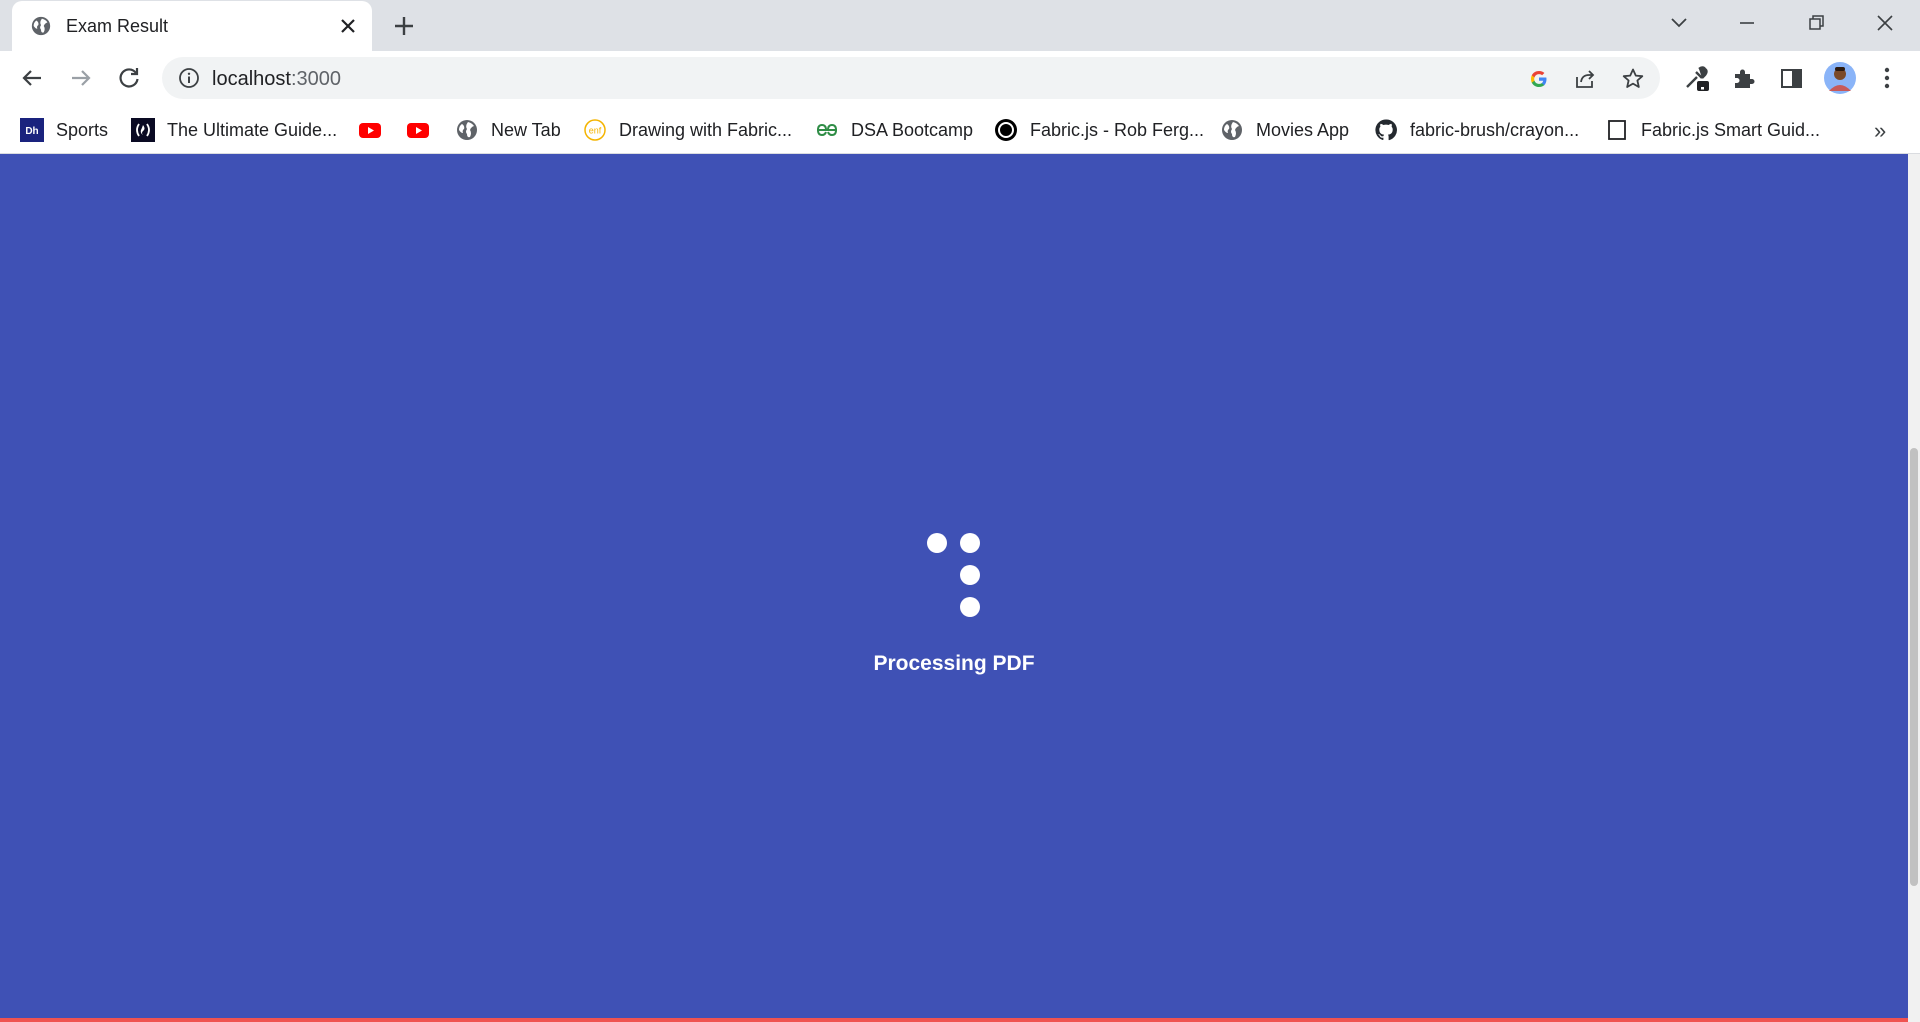 The height and width of the screenshot is (1022, 1920). I want to click on url-host: localhost, so click(251, 79).